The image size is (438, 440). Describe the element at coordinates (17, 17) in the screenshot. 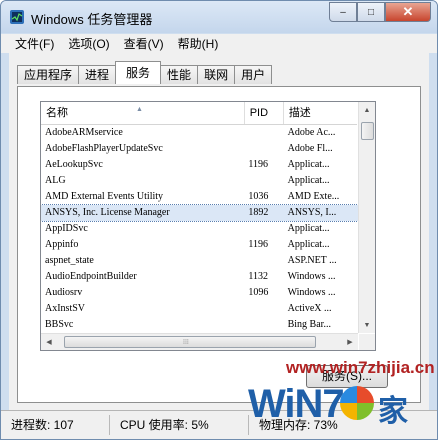

I see `task-manager-icon` at that location.